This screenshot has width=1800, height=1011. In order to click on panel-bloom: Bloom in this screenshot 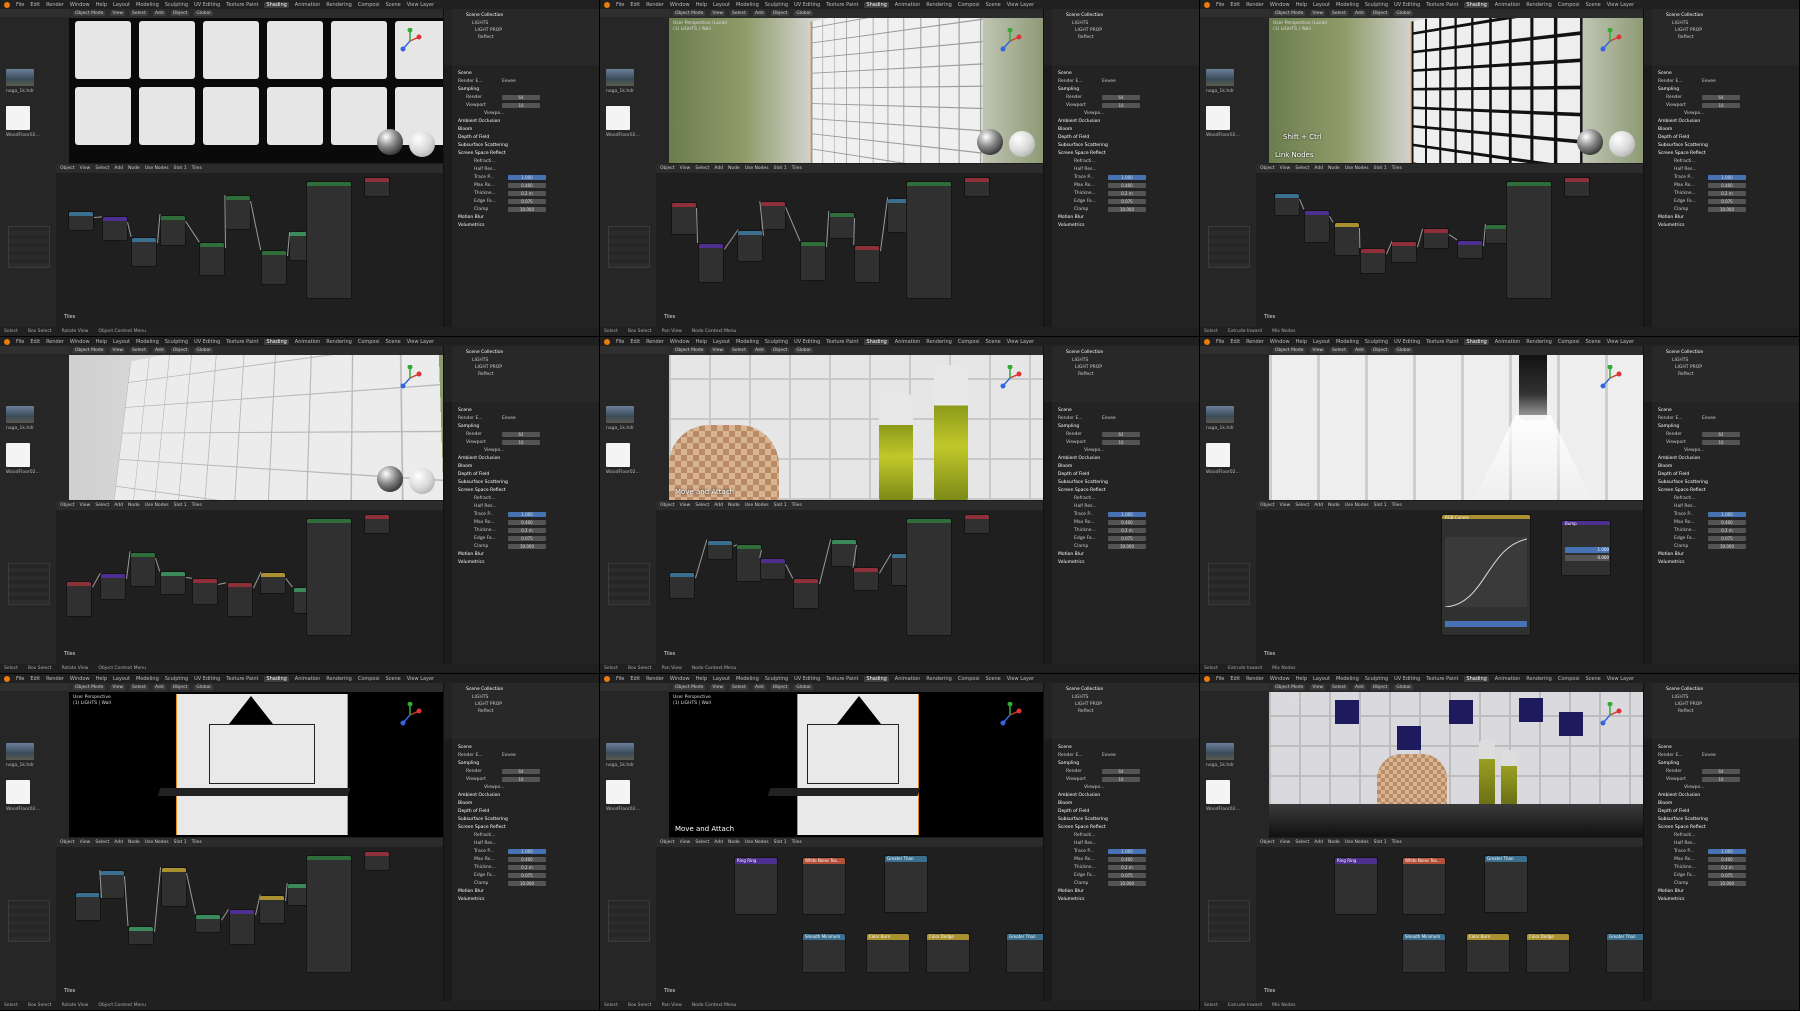, I will do `click(1065, 129)`.